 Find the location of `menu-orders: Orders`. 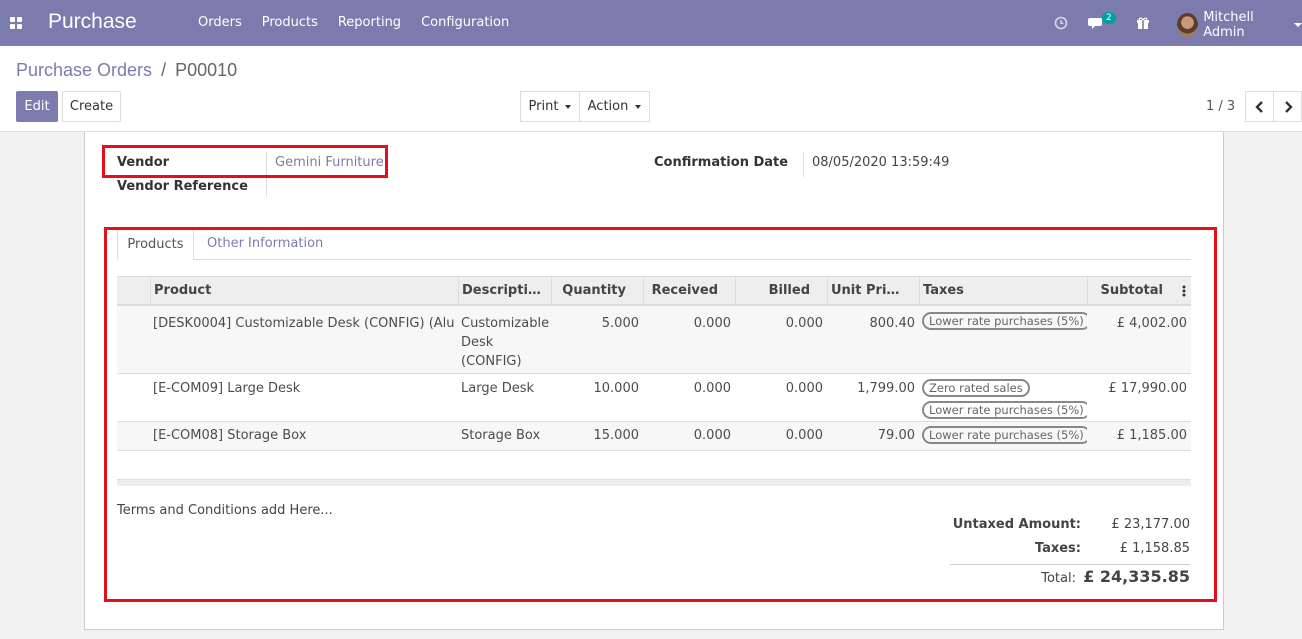

menu-orders: Orders is located at coordinates (220, 22).